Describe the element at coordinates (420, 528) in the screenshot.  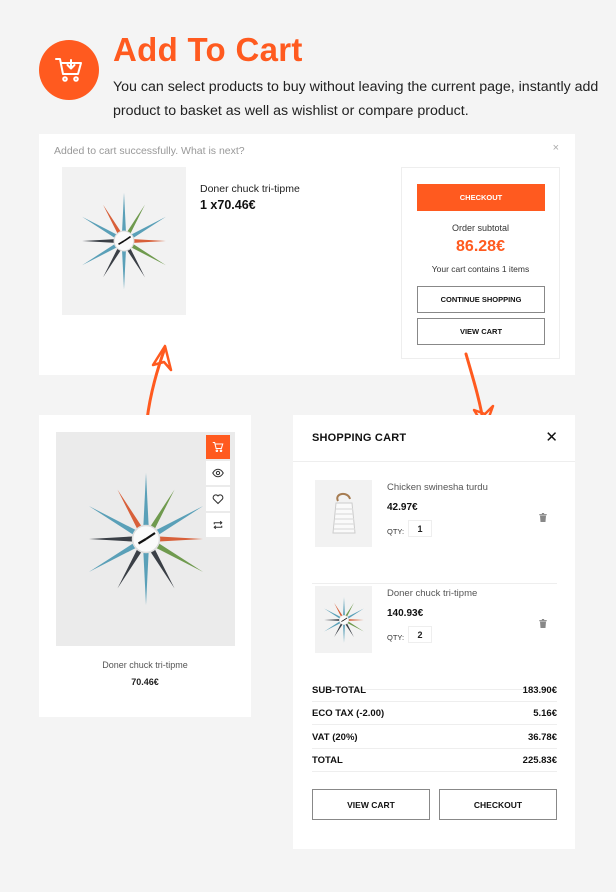
I see `qty-input: 1` at that location.